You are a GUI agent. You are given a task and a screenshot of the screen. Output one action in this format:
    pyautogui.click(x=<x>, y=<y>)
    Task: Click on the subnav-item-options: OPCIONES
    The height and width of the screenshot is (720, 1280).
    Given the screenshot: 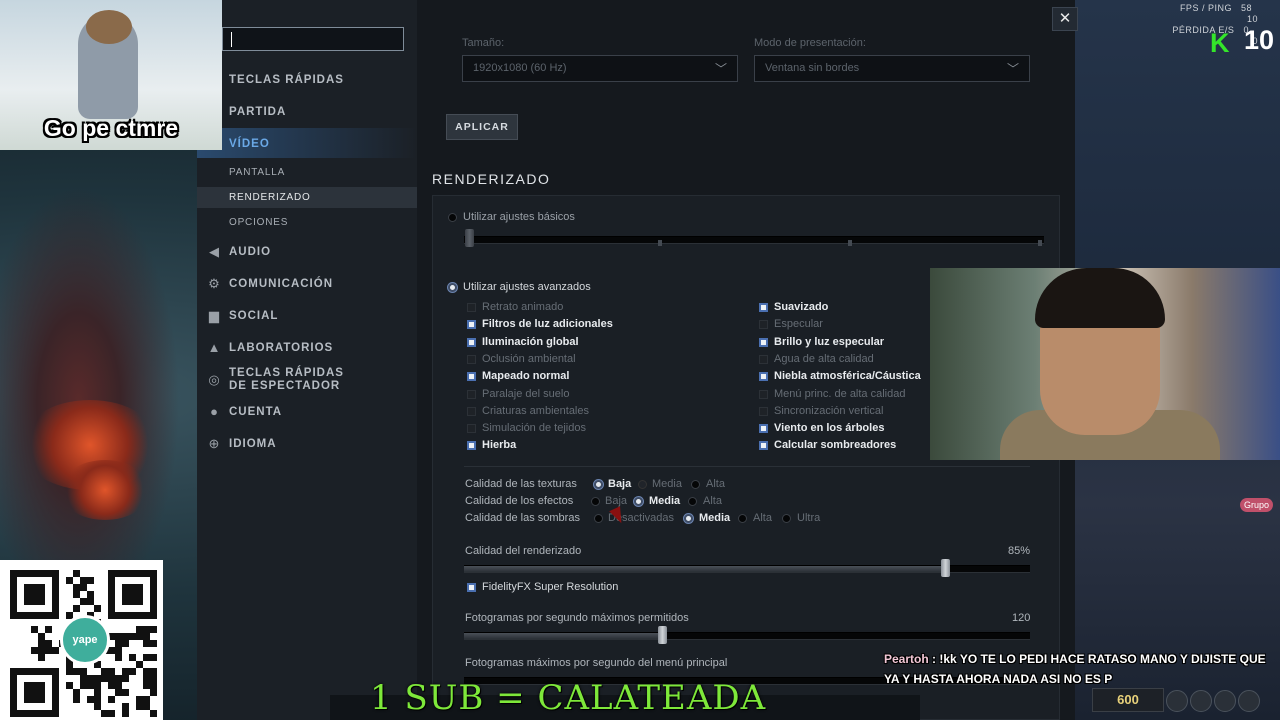 What is the action you would take?
    pyautogui.click(x=258, y=222)
    